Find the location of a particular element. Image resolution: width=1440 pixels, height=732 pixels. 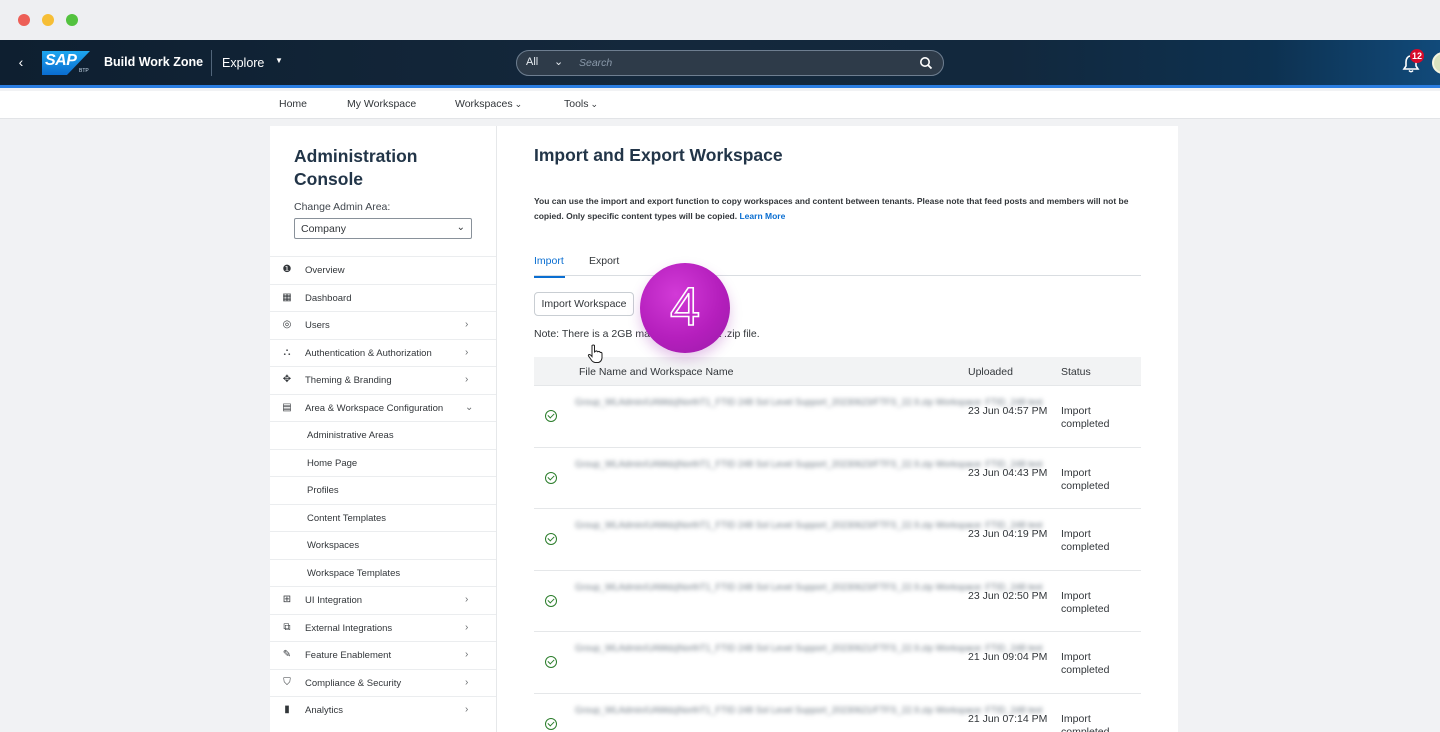

sidebar-item-label: Authentication & Authorization is located at coordinates (368, 353).